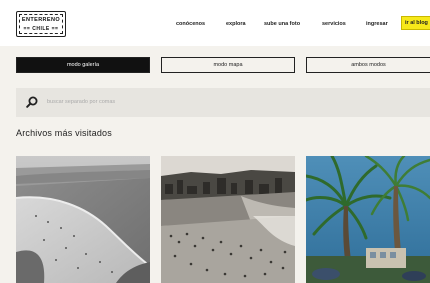 This screenshot has width=430, height=283. Describe the element at coordinates (83, 65) in the screenshot. I see `tab-gallery-mode: modo galería` at that location.